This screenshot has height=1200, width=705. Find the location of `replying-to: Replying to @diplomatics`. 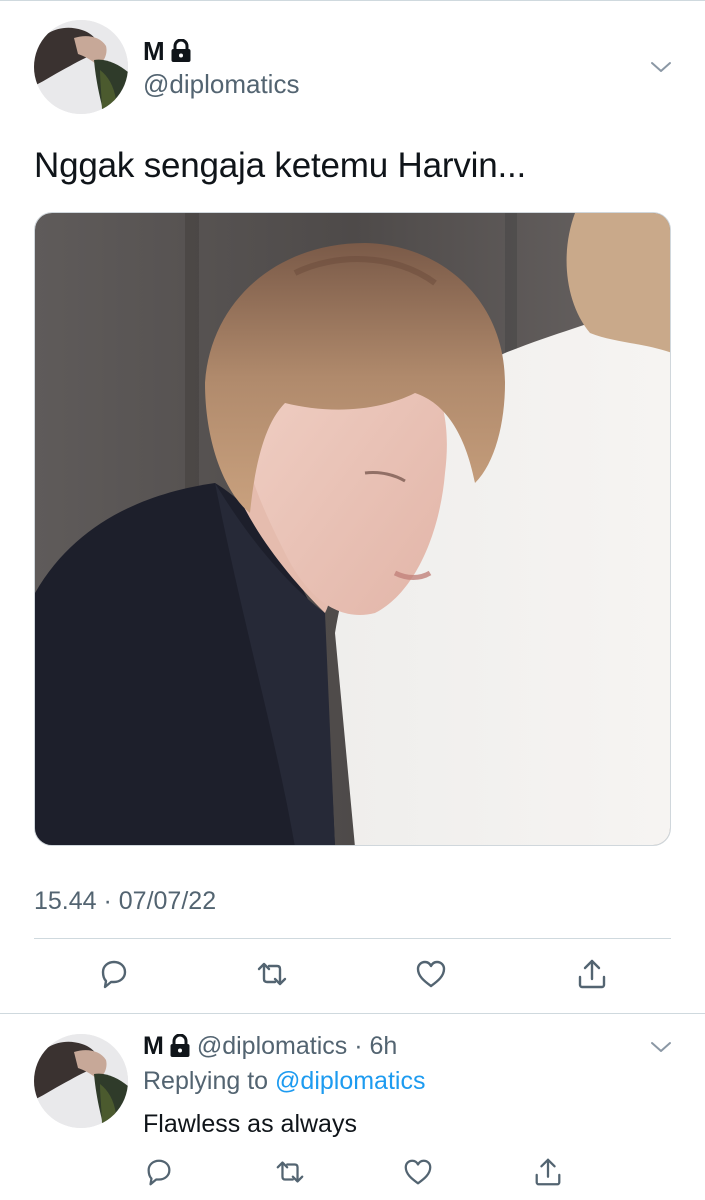

replying-to: Replying to @diplomatics is located at coordinates (284, 1081).